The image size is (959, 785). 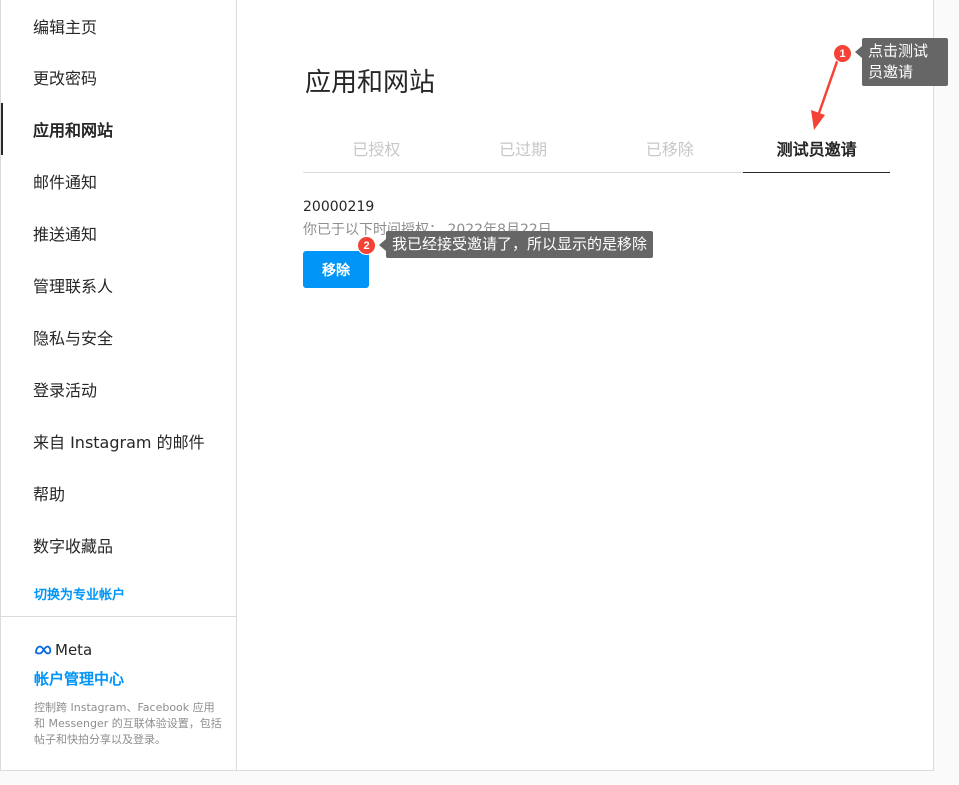 I want to click on sidebar-item-label: 数字收藏品, so click(x=73, y=546).